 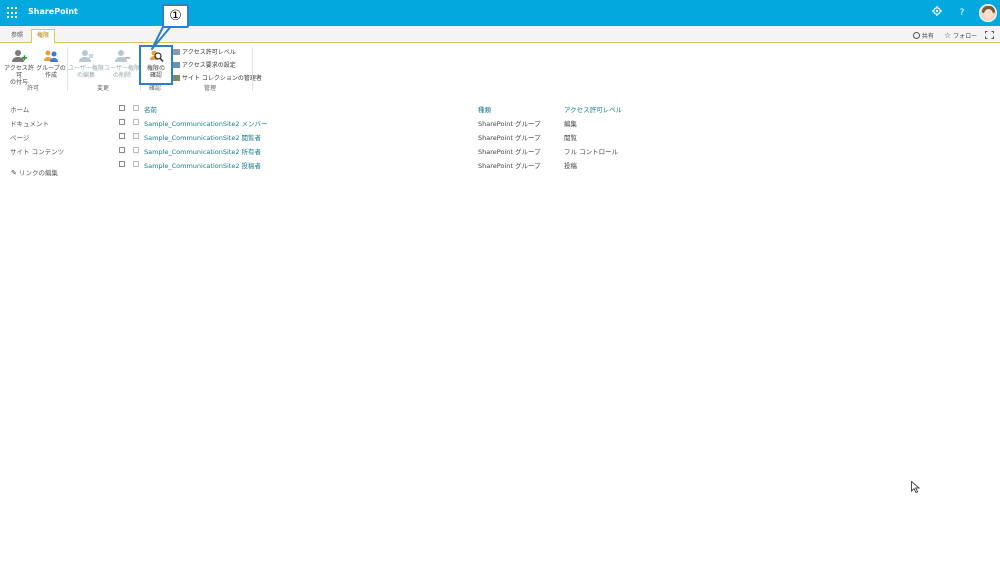 I want to click on table-row-level: フル コントロール, so click(x=591, y=152).